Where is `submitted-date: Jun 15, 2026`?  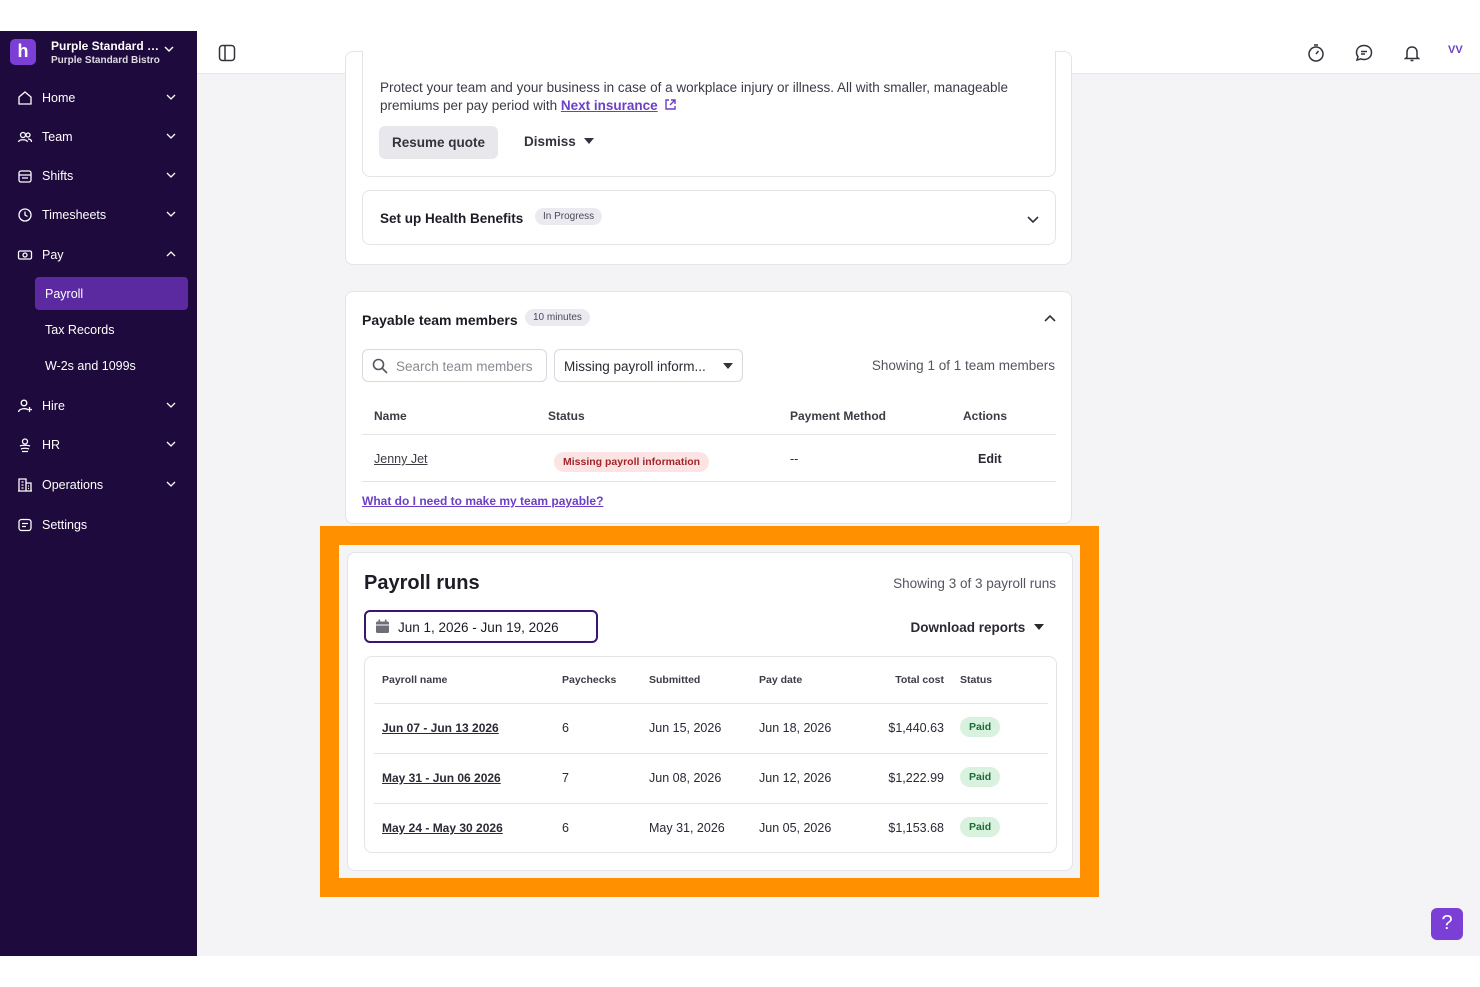
submitted-date: Jun 15, 2026 is located at coordinates (685, 728).